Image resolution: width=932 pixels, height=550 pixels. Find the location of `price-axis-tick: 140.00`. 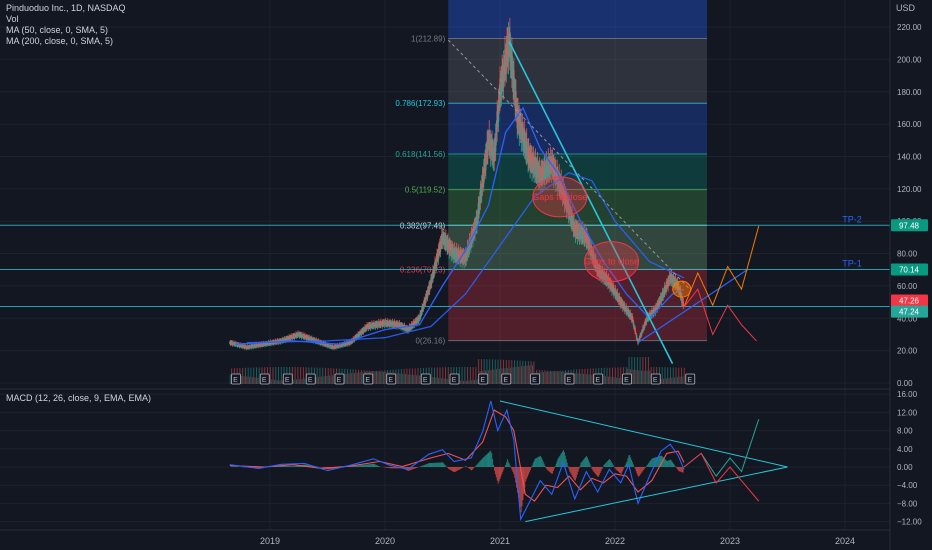

price-axis-tick: 140.00 is located at coordinates (909, 156).